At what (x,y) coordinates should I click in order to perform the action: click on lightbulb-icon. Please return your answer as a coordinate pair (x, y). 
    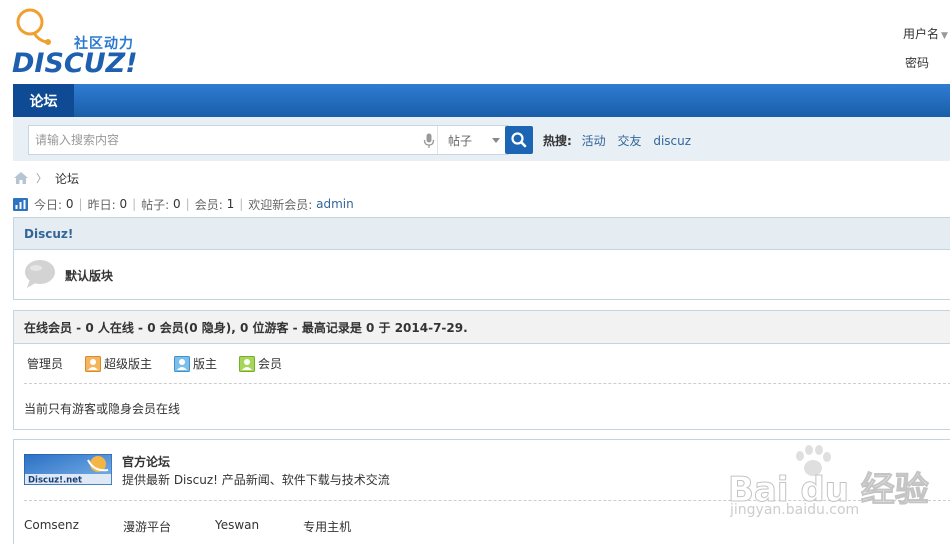
    Looking at the image, I should click on (33, 26).